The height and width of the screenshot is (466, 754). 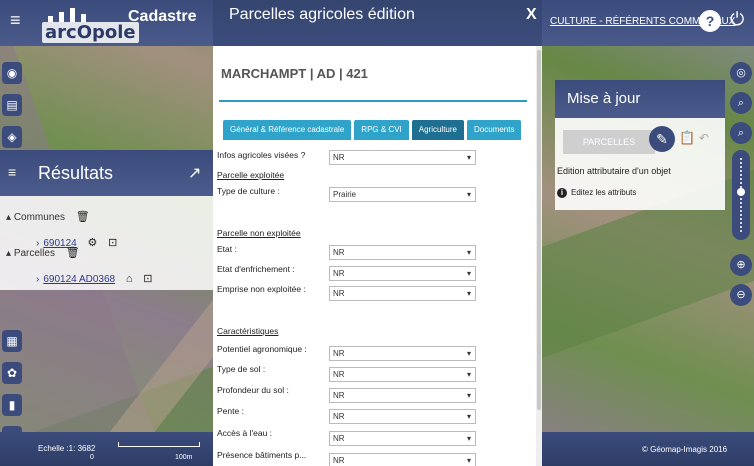 I want to click on results-header: ≡ Résultats ↗, so click(x=106, y=173).